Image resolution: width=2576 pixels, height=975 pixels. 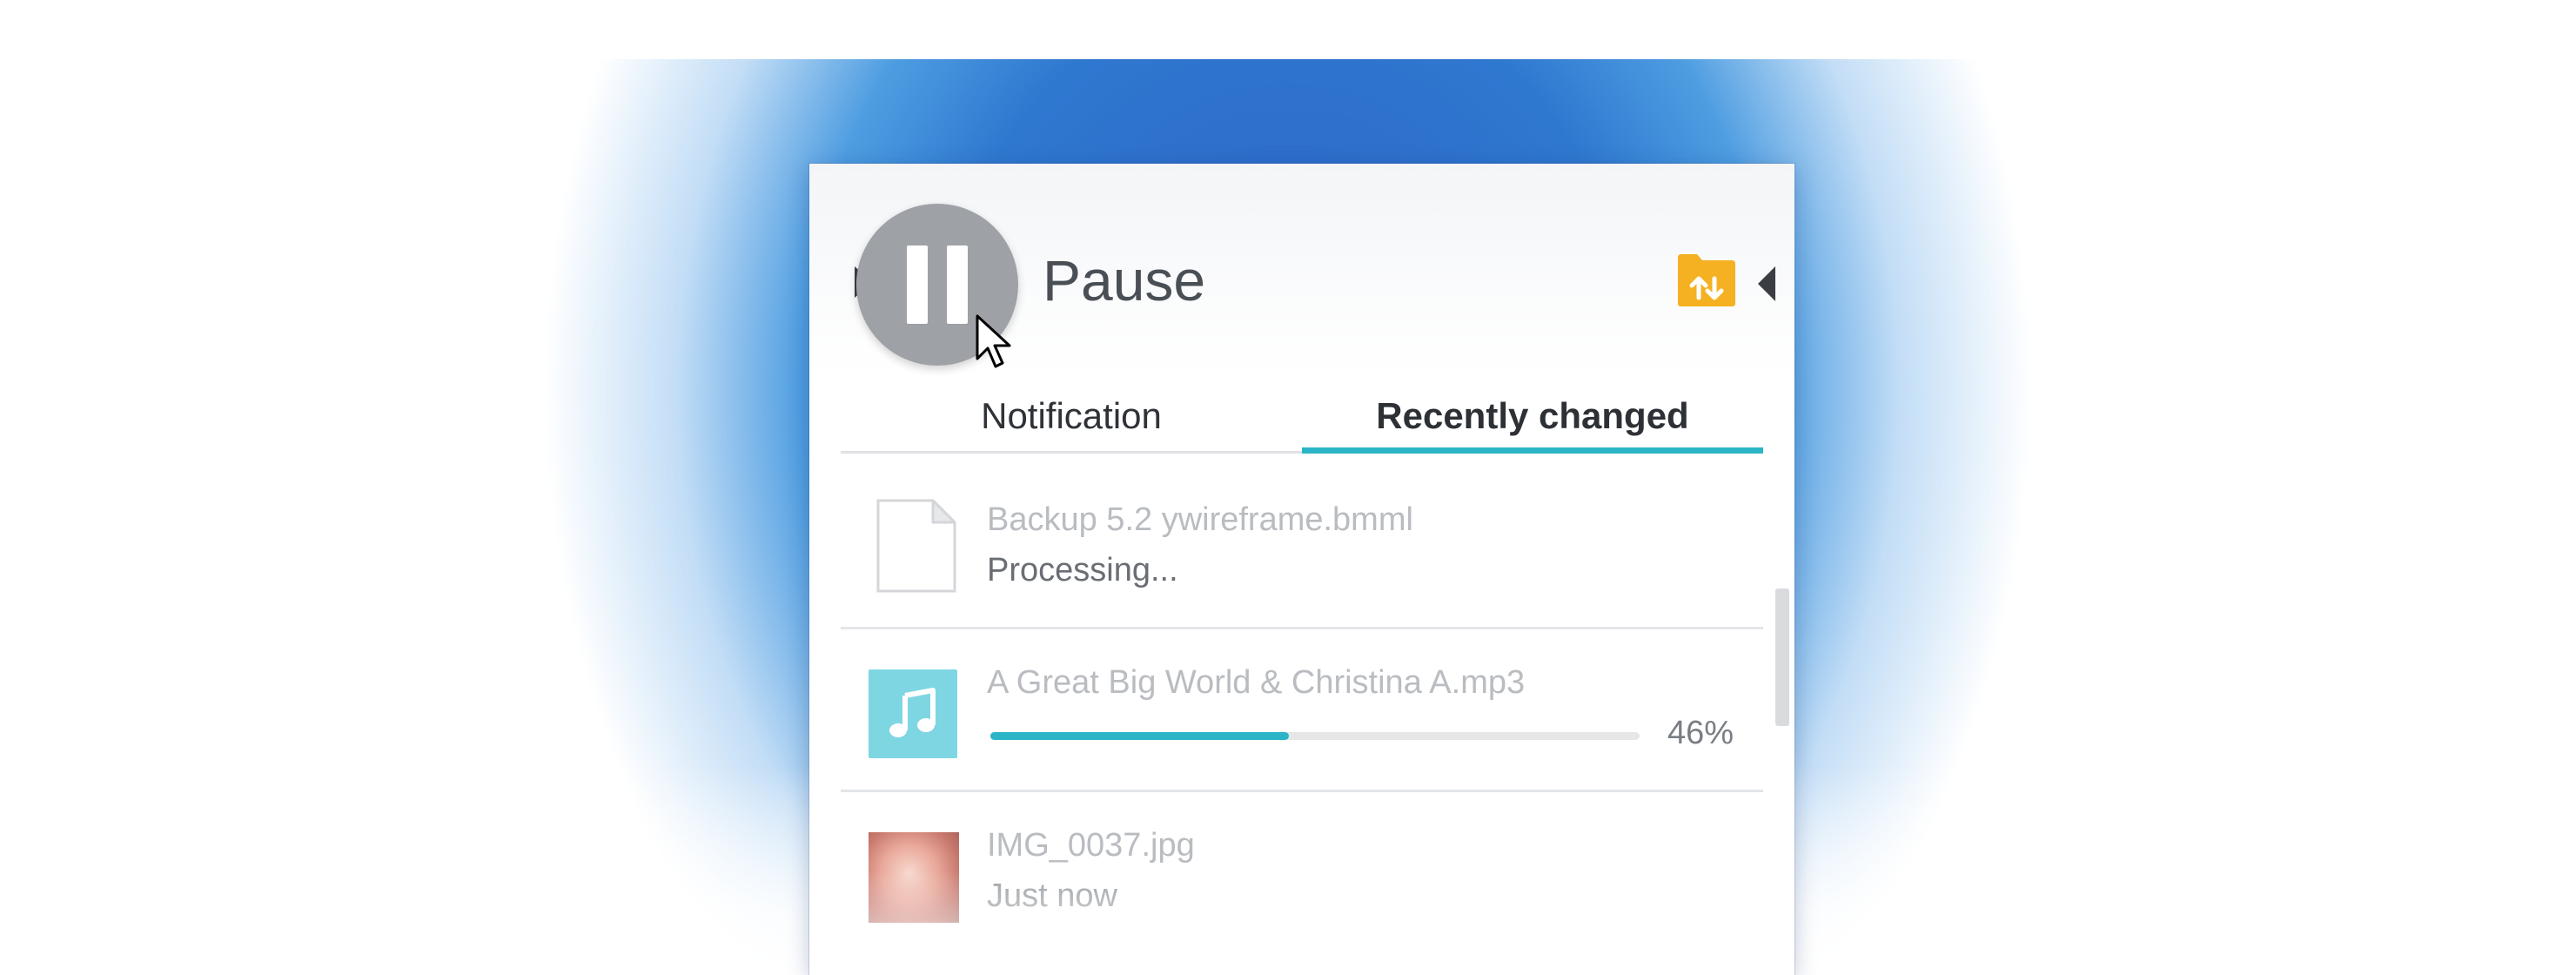 What do you see at coordinates (1124, 280) in the screenshot?
I see `pause-label: Pause` at bounding box center [1124, 280].